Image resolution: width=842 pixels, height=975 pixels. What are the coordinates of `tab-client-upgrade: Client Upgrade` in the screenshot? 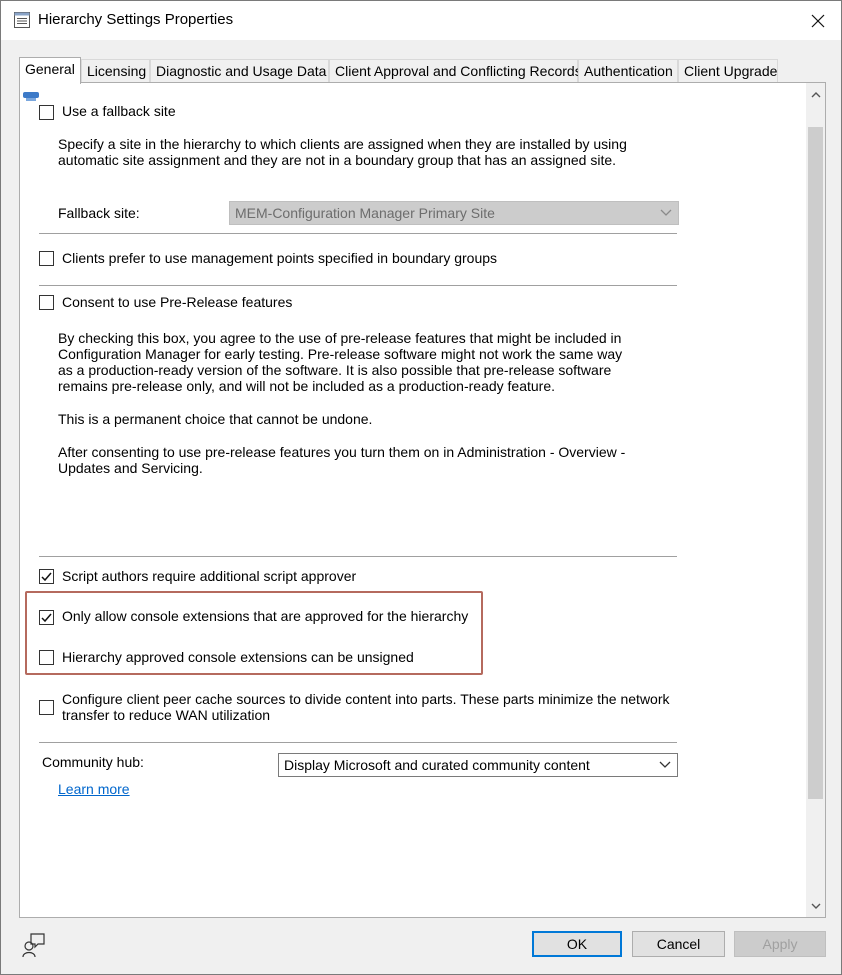 It's located at (728, 71).